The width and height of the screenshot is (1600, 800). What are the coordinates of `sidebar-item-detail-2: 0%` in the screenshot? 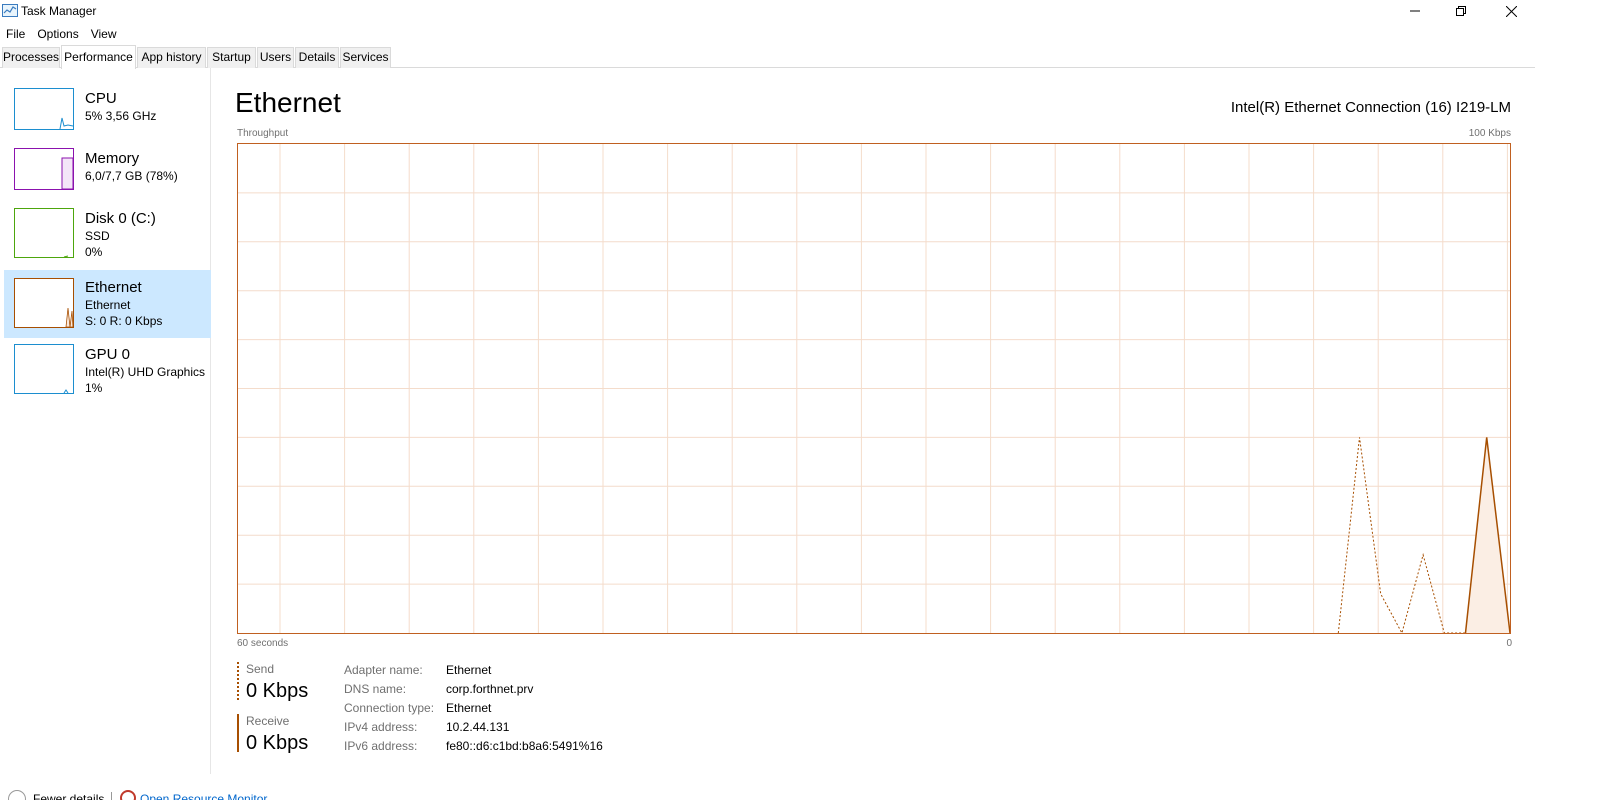 It's located at (94, 252).